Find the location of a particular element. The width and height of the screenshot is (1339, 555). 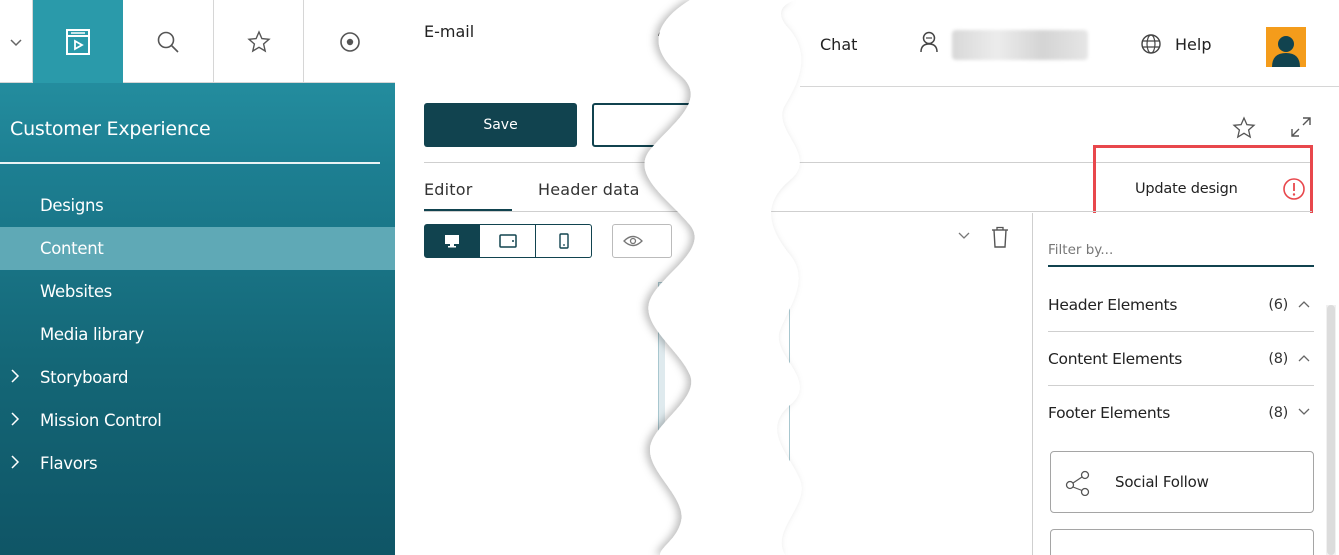

favorite-star-icon is located at coordinates (1244, 128).